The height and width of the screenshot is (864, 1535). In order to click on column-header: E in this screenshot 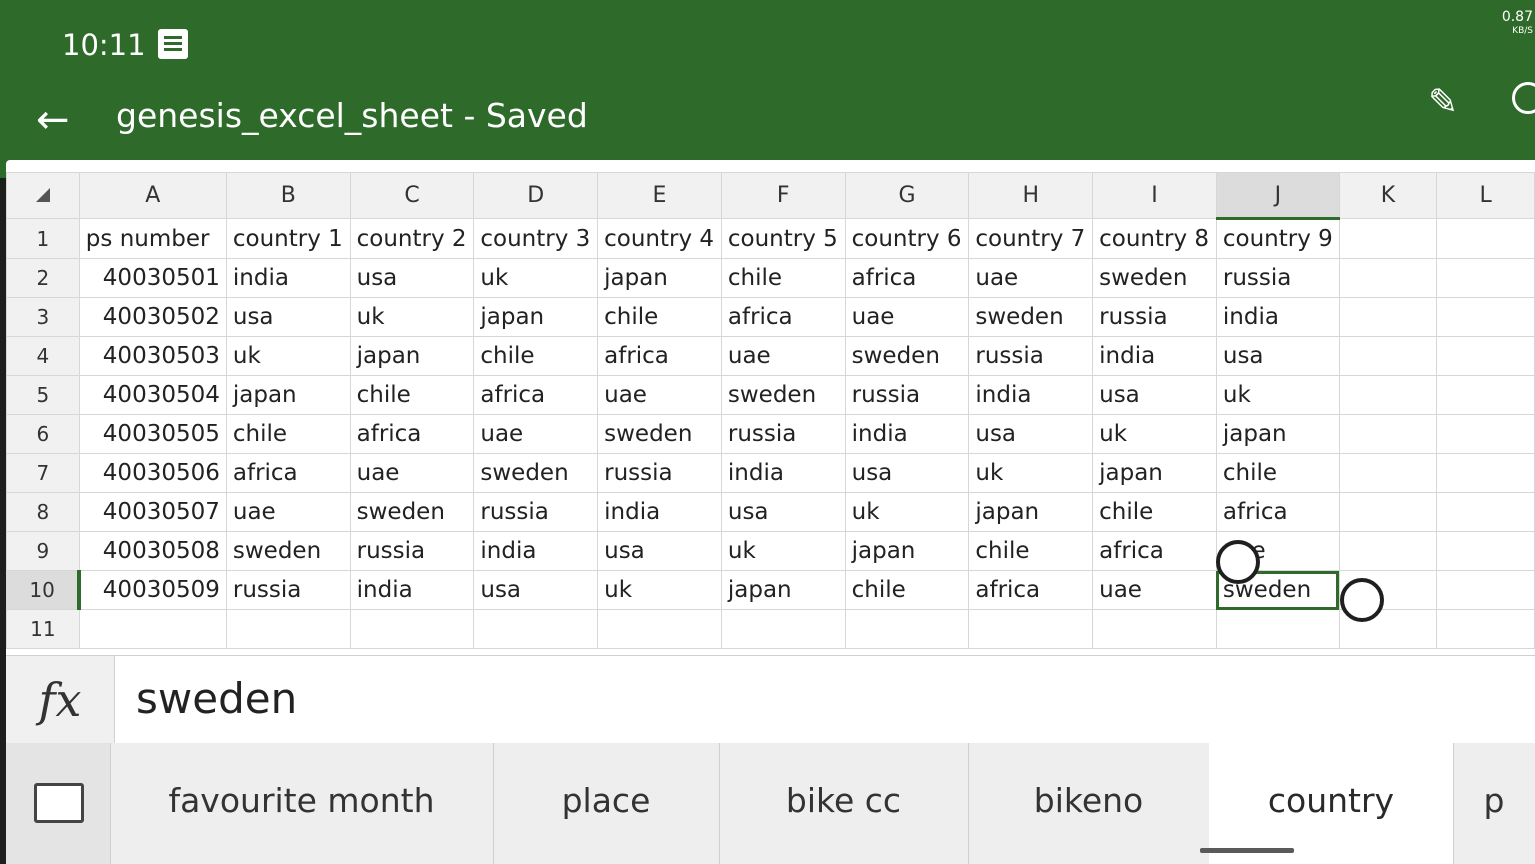, I will do `click(659, 195)`.